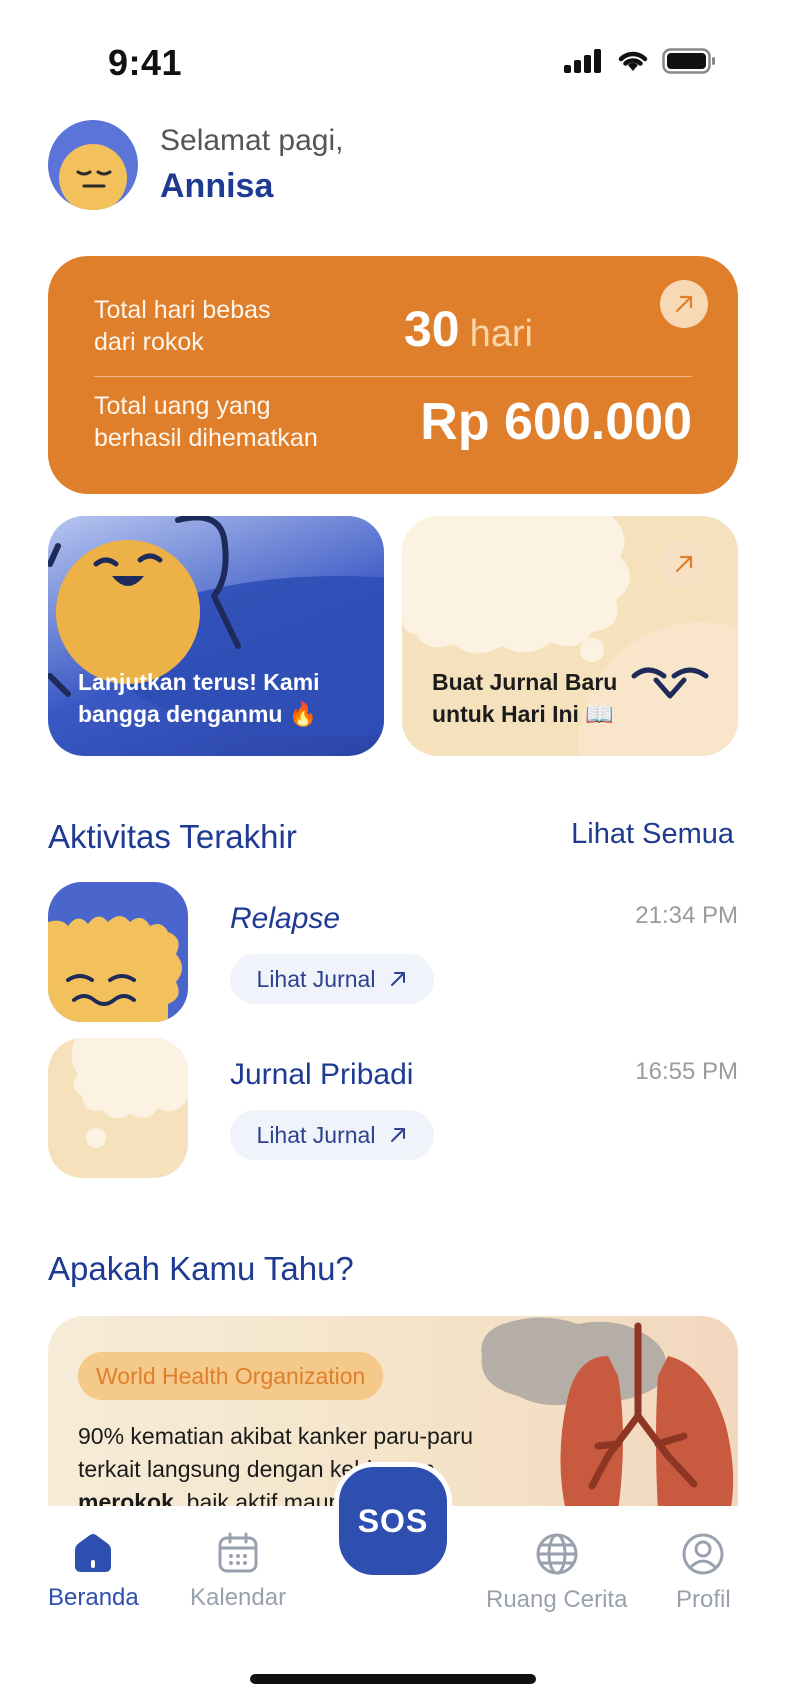  Describe the element at coordinates (432, 329) in the screenshot. I see `days-value: 30` at that location.